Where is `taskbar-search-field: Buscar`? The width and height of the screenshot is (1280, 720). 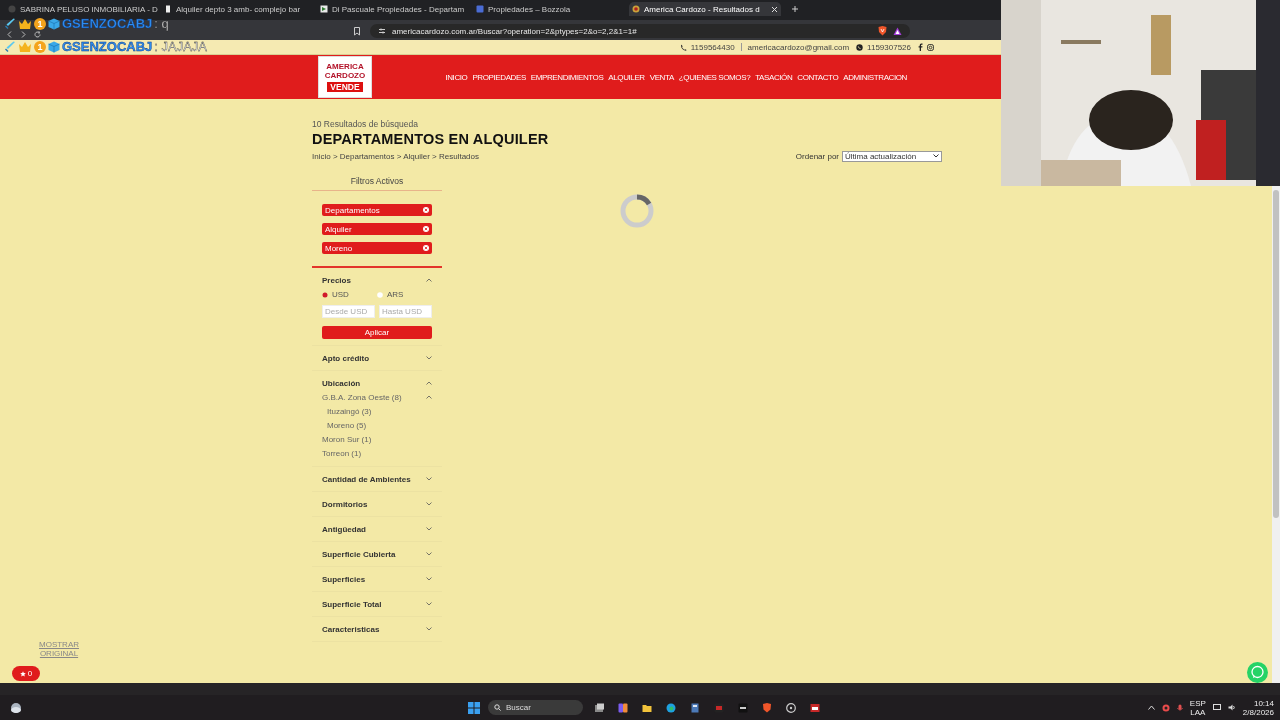 taskbar-search-field: Buscar is located at coordinates (535, 707).